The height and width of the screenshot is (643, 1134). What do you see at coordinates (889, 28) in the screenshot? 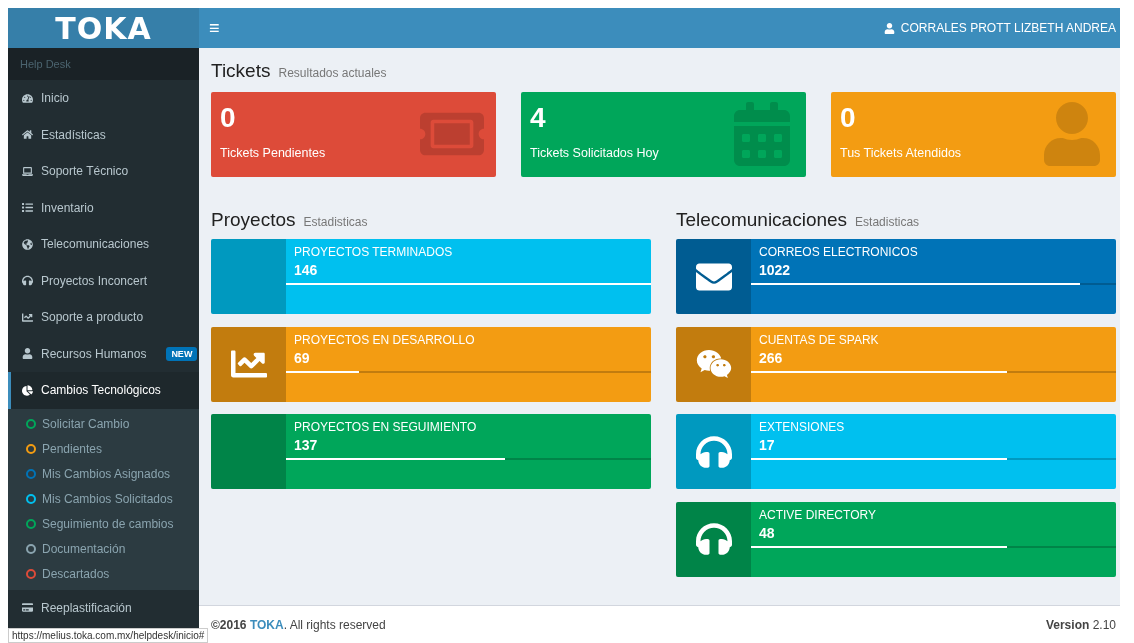
I see `user-icon` at bounding box center [889, 28].